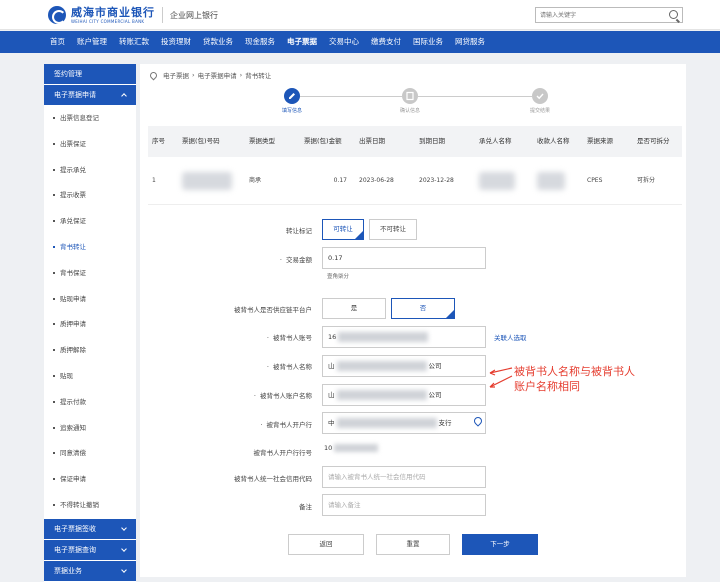  I want to click on sidebar-item: 质押申请, so click(90, 325).